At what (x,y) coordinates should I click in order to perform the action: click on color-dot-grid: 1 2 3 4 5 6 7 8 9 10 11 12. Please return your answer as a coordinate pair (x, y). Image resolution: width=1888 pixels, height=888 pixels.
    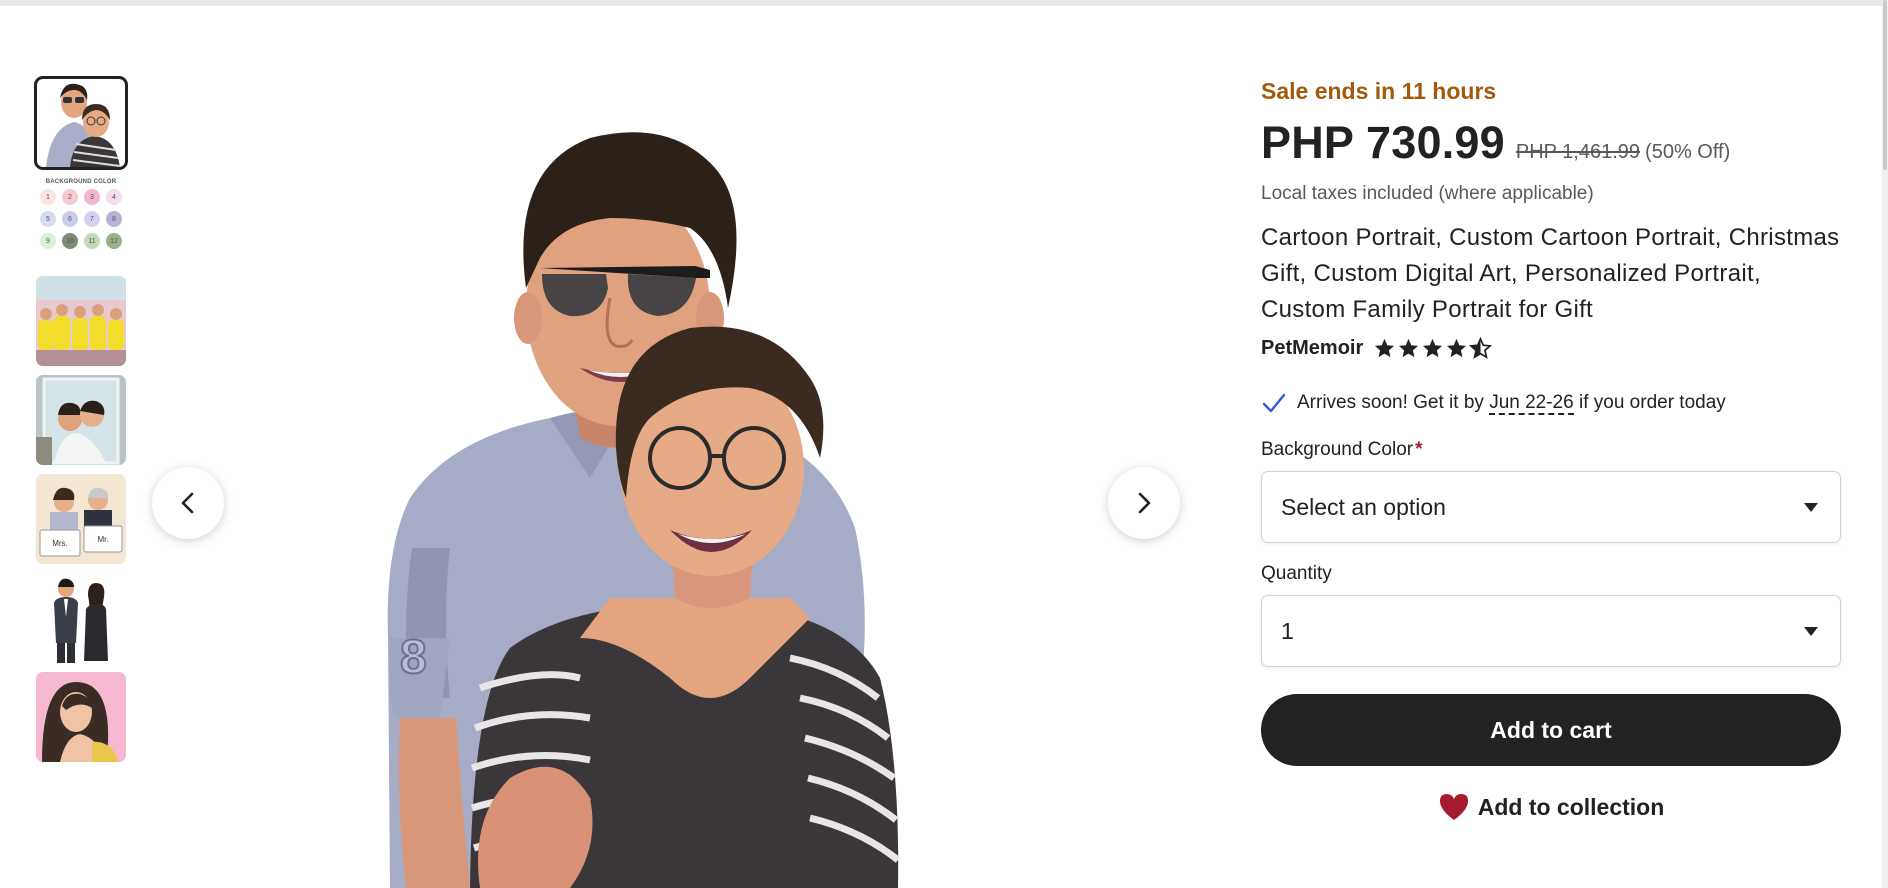
    Looking at the image, I should click on (81, 219).